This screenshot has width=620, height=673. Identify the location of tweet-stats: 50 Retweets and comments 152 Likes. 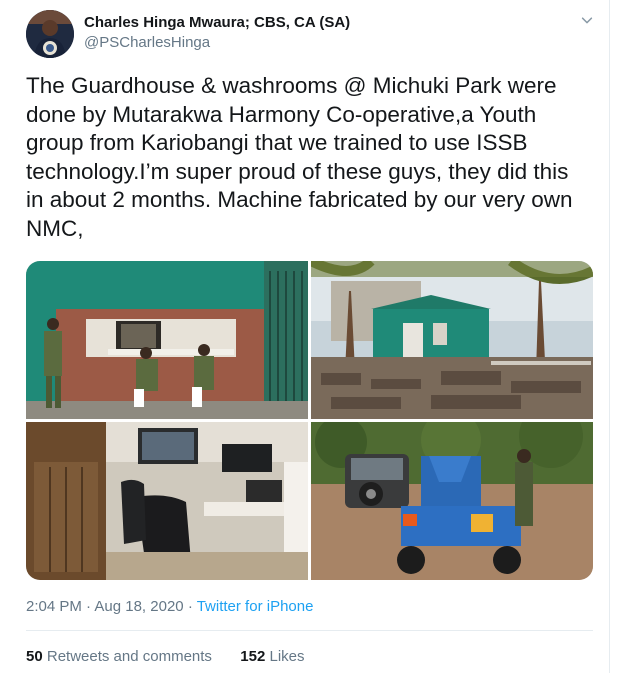
(165, 656).